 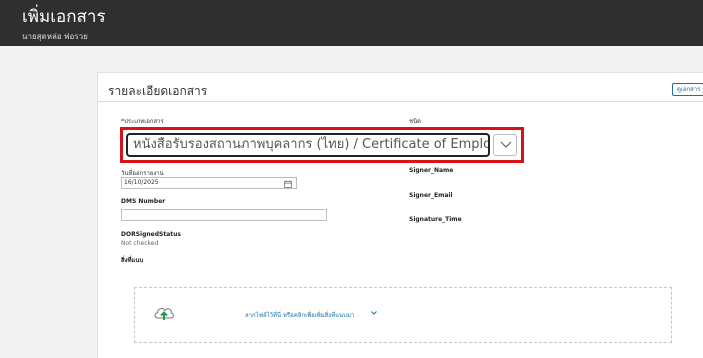 I want to click on doc-type-label: *ประเภทเอกสาร, so click(x=142, y=121).